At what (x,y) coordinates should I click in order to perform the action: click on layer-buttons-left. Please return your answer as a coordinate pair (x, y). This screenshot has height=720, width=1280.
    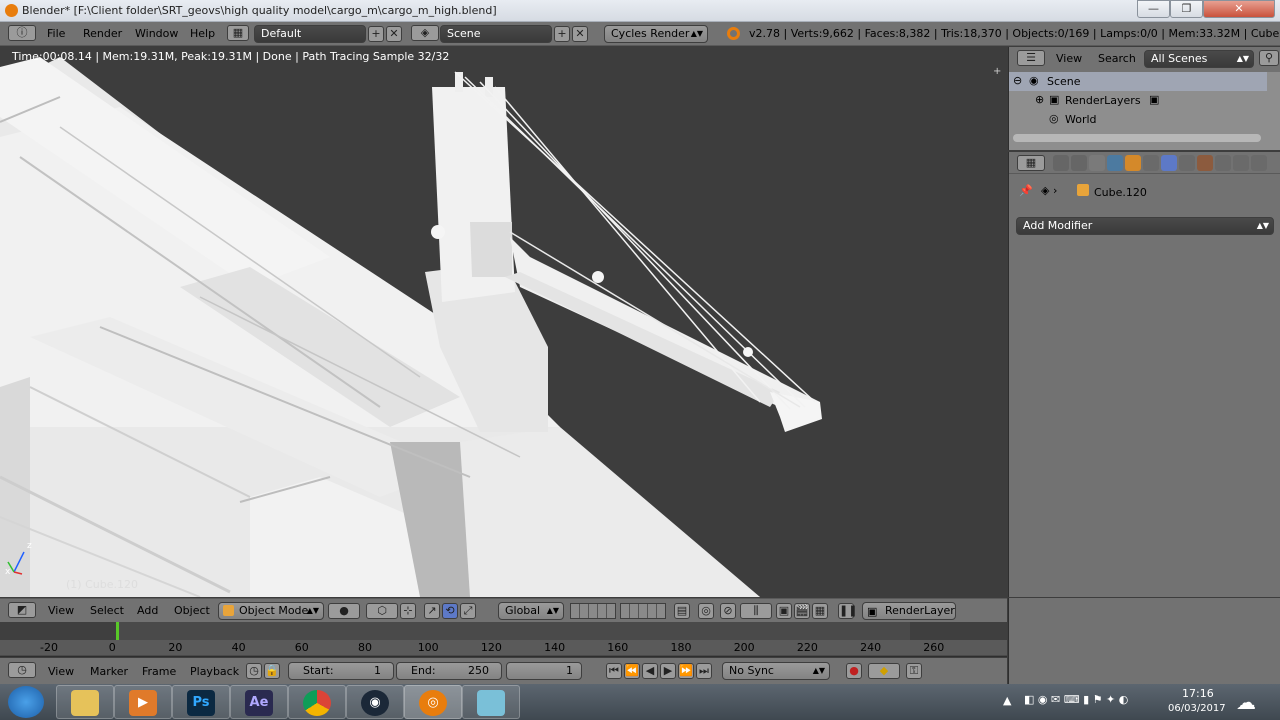
    Looking at the image, I should click on (593, 611).